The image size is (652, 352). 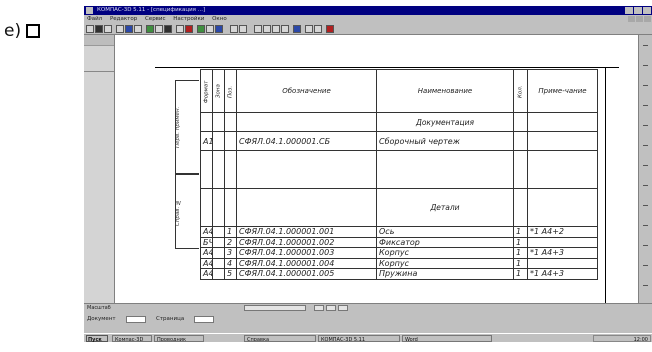 I want to click on cell-name: Пружина, so click(x=445, y=274).